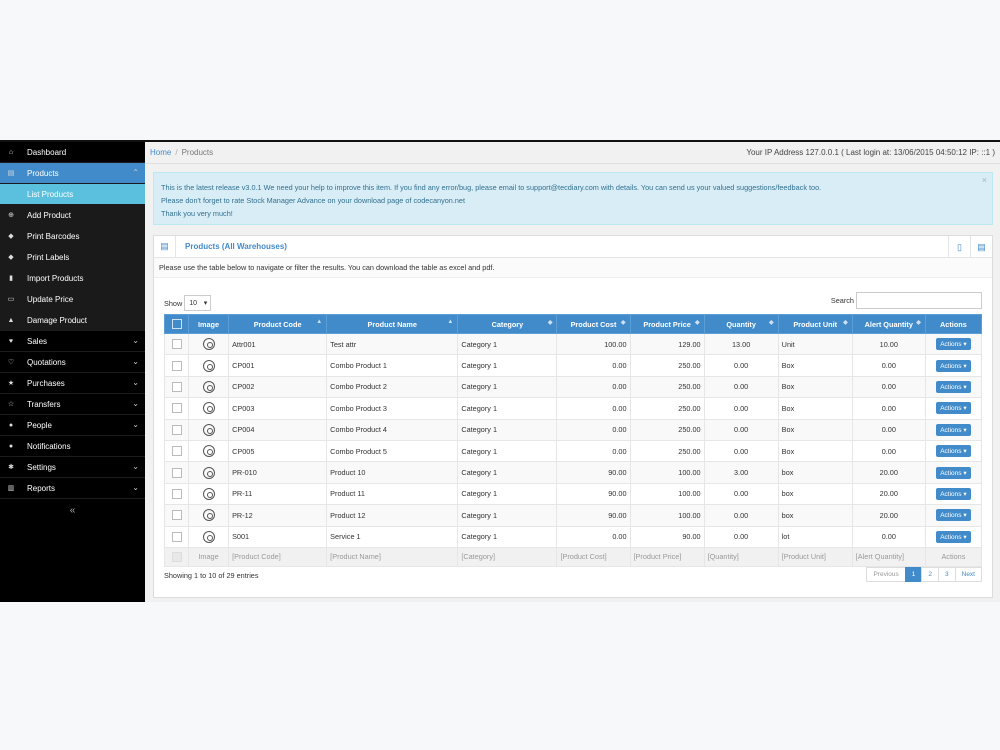 This screenshot has width=1000, height=750. I want to click on heart-outline-icon: ♡, so click(11, 362).